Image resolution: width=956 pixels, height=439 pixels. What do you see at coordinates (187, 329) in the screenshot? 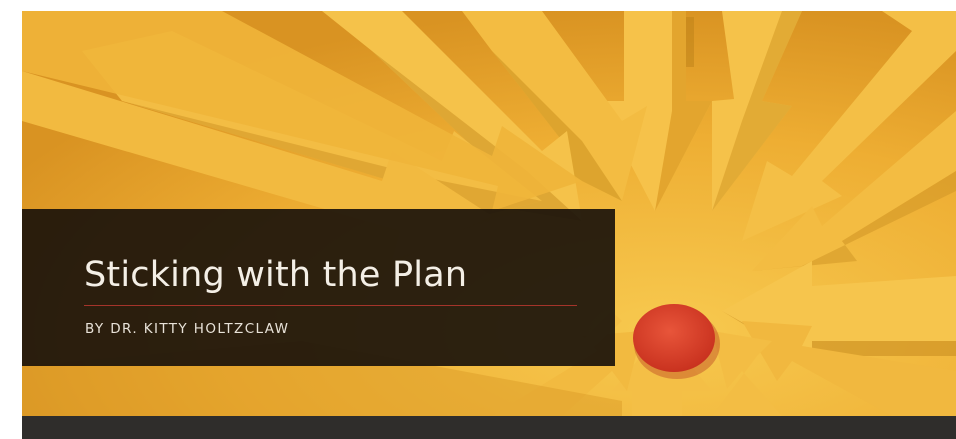
I see `author-byline: BY DR. KITTY HOLTZCLAW` at bounding box center [187, 329].